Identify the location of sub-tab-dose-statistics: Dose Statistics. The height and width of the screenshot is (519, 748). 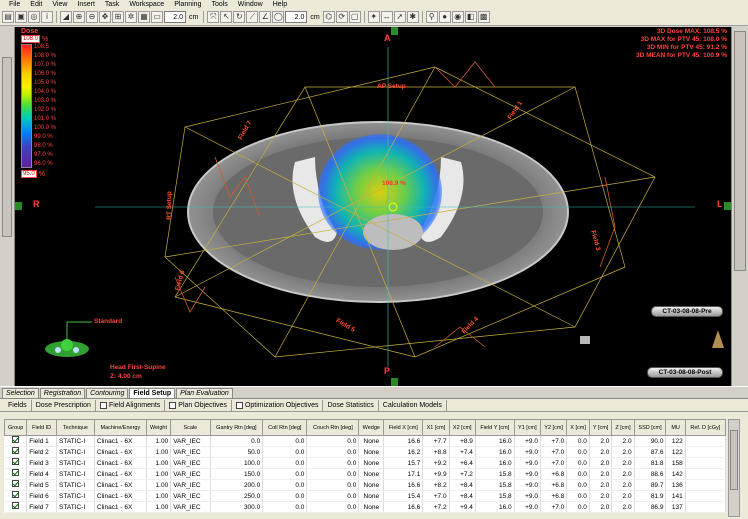
(351, 405).